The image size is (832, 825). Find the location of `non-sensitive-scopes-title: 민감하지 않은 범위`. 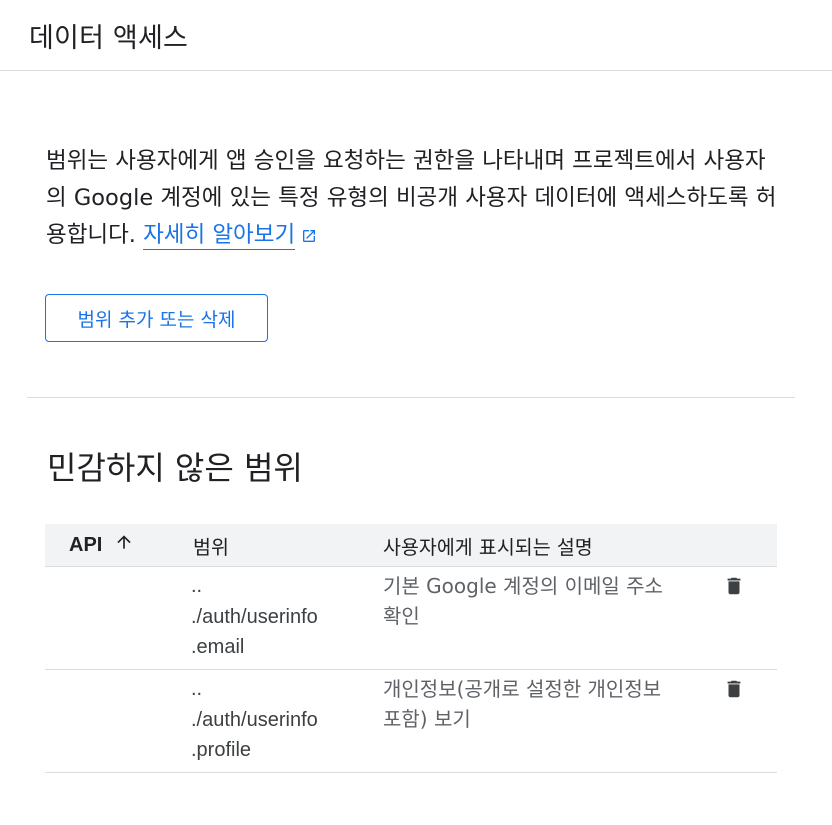

non-sensitive-scopes-title: 민감하지 않은 범위 is located at coordinates (175, 468).